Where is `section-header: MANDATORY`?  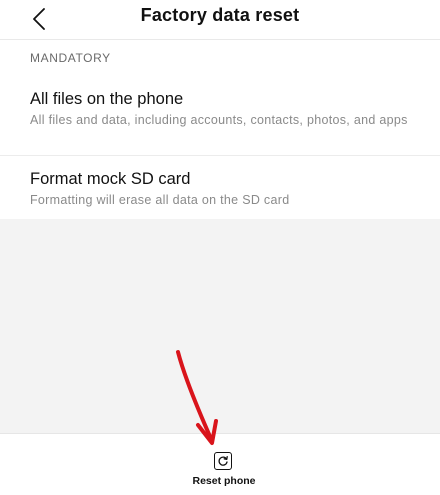
section-header: MANDATORY is located at coordinates (70, 58).